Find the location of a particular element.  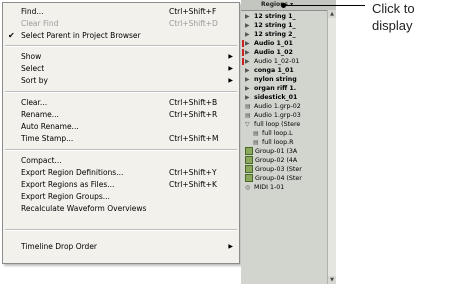

region-item: Group-01 (3A is located at coordinates (271, 151).